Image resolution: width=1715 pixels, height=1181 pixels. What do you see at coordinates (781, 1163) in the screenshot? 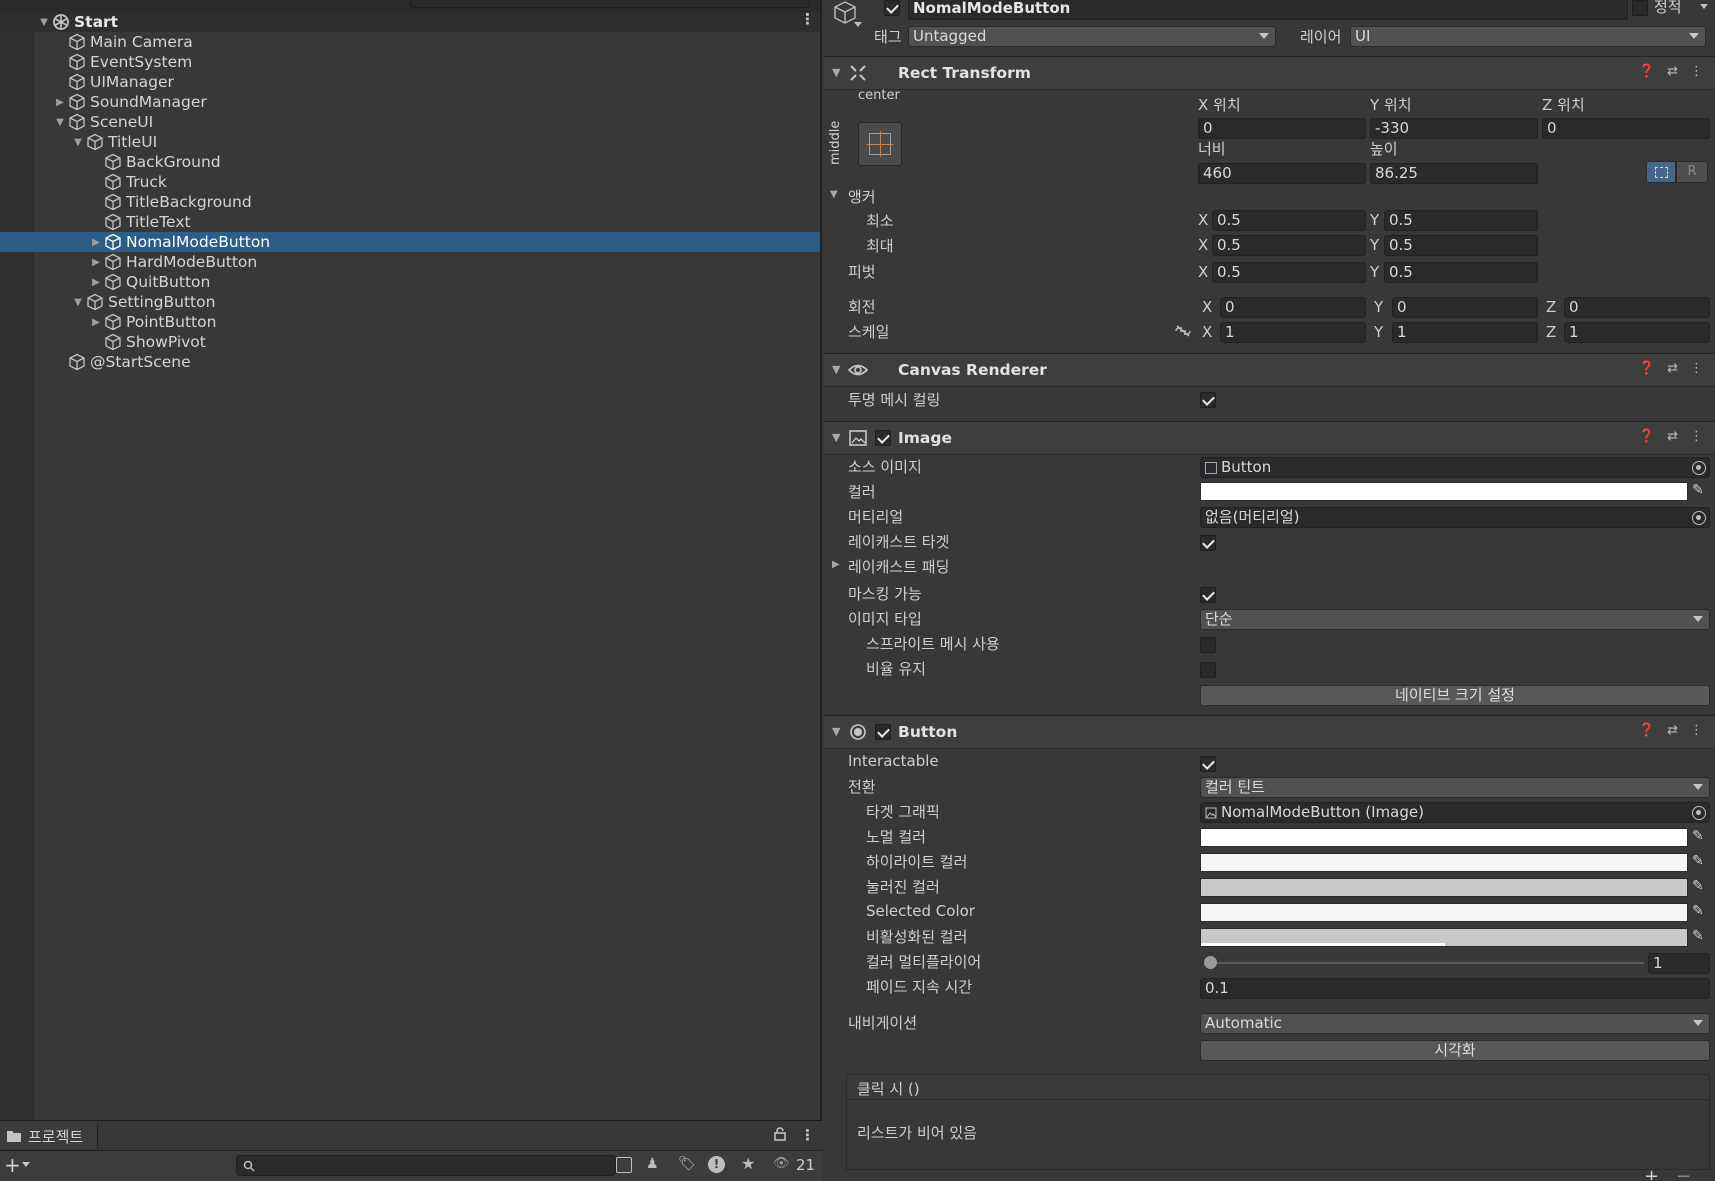
I see `hidden-packages-eye-icon: 👁` at bounding box center [781, 1163].